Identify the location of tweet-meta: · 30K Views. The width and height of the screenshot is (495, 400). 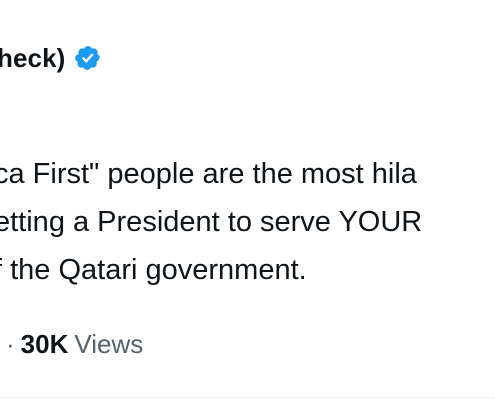
(74, 344).